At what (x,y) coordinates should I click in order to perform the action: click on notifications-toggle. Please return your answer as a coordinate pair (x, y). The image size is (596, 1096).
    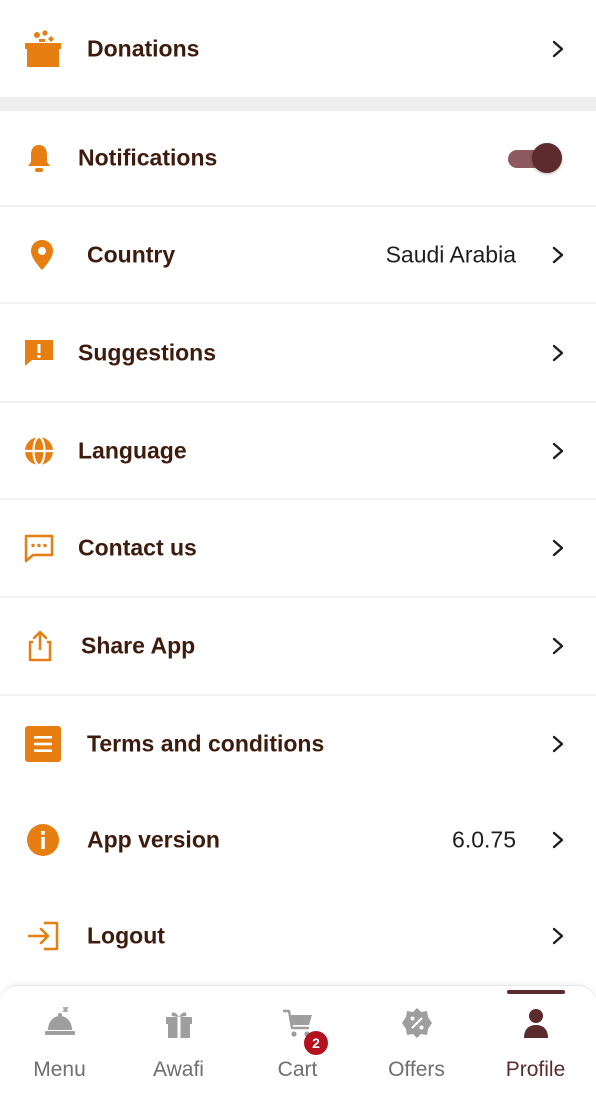
    Looking at the image, I should click on (535, 158).